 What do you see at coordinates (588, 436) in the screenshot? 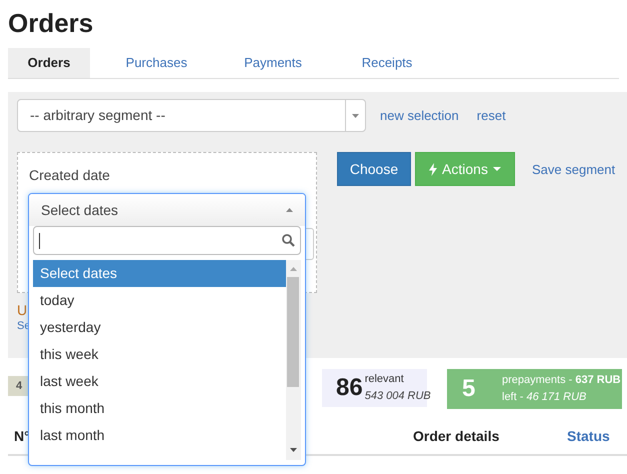
I see `column-header: Status` at bounding box center [588, 436].